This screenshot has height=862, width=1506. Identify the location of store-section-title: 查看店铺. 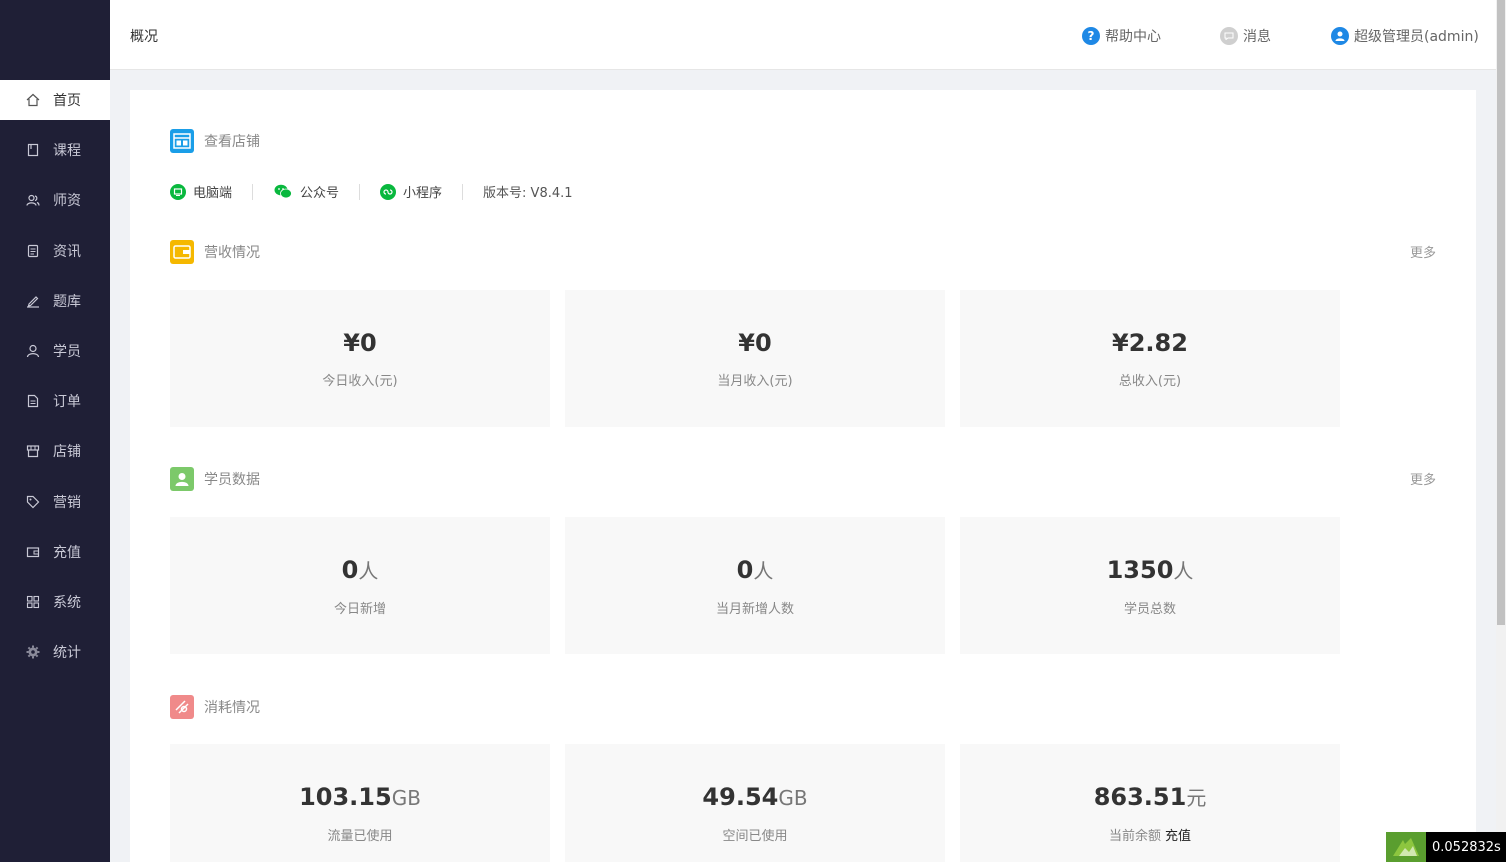
(232, 141).